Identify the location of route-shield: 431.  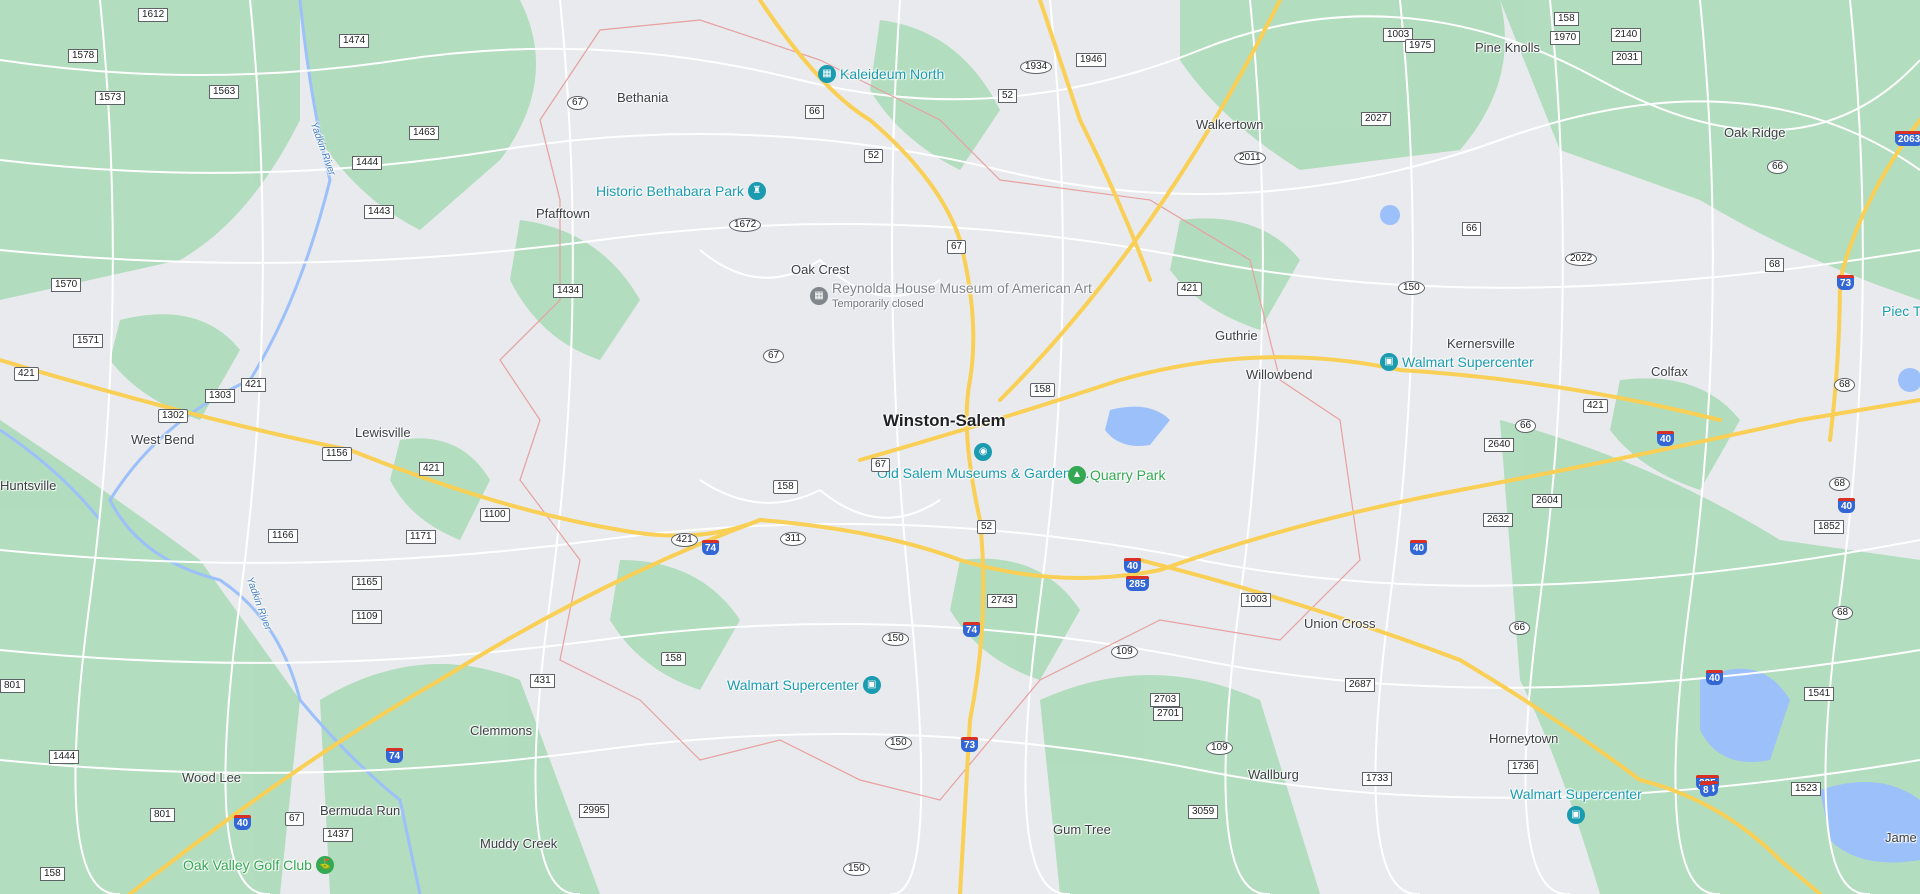
(542, 681).